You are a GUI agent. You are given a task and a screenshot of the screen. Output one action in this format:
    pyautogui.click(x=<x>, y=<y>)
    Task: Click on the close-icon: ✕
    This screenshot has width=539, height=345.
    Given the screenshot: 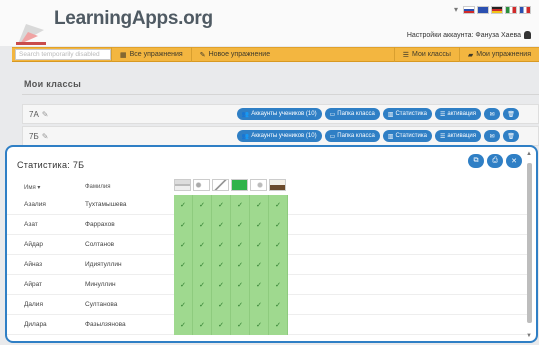 What is the action you would take?
    pyautogui.click(x=514, y=161)
    